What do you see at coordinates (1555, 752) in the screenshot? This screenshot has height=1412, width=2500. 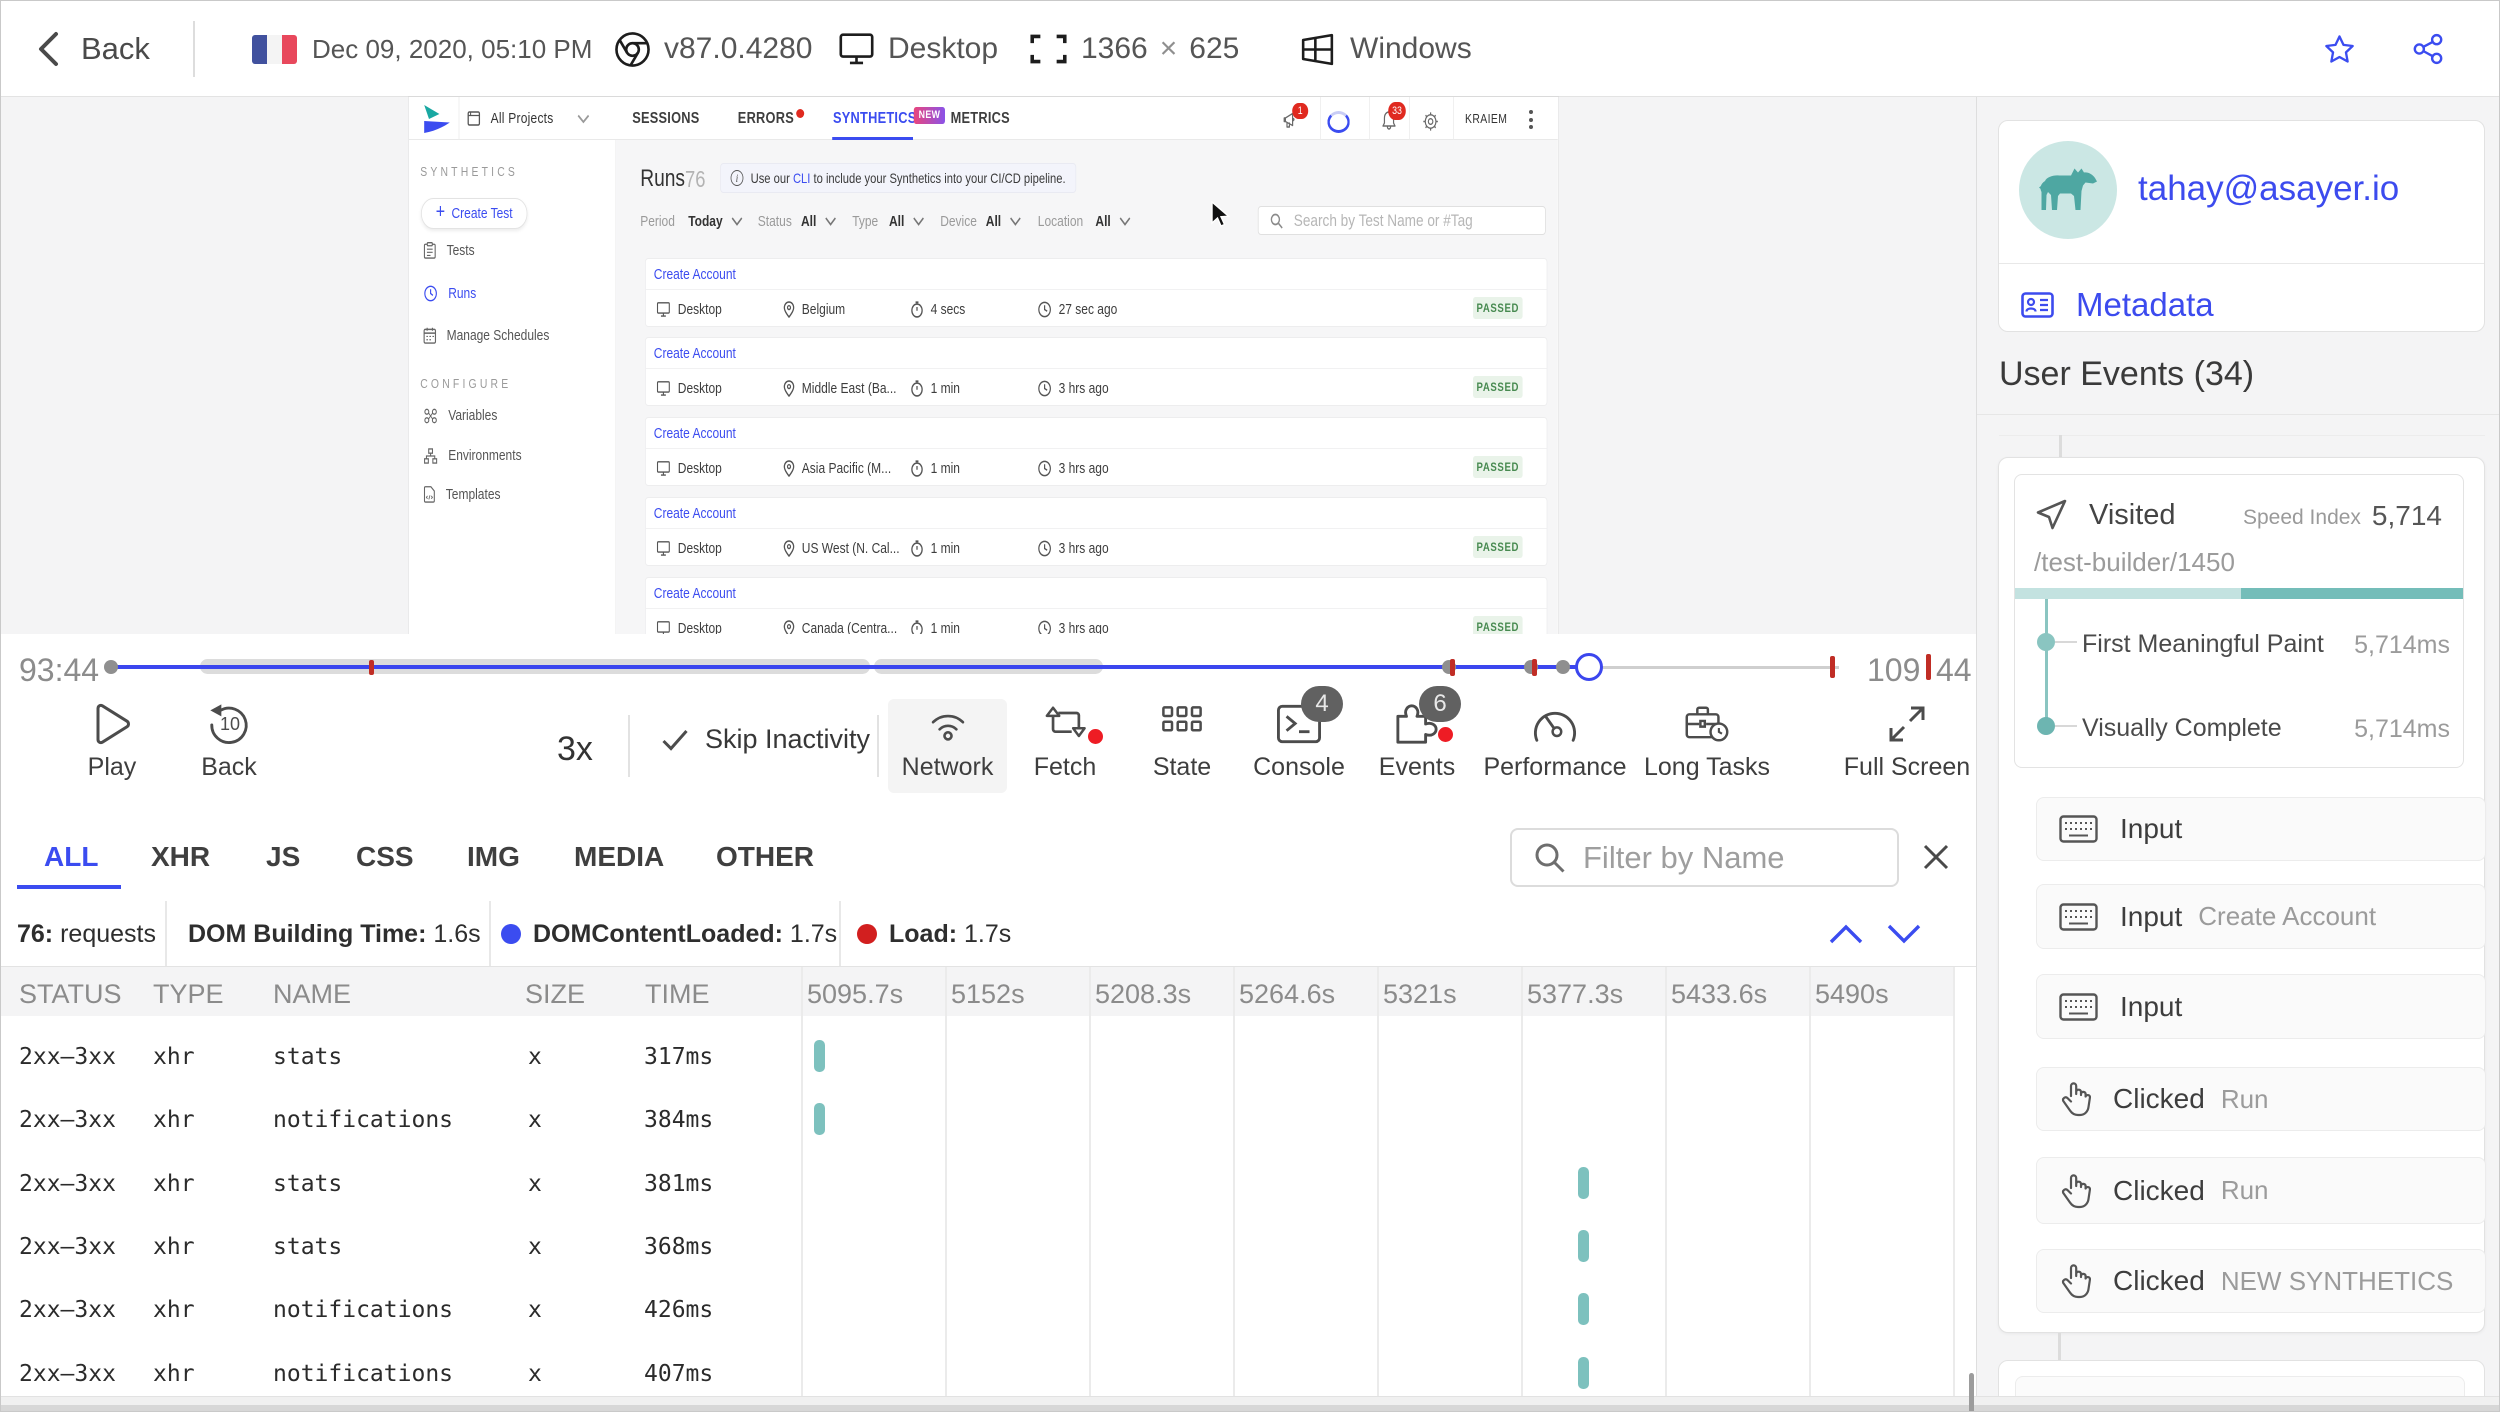 I see `performance-toggle-button: Performance` at bounding box center [1555, 752].